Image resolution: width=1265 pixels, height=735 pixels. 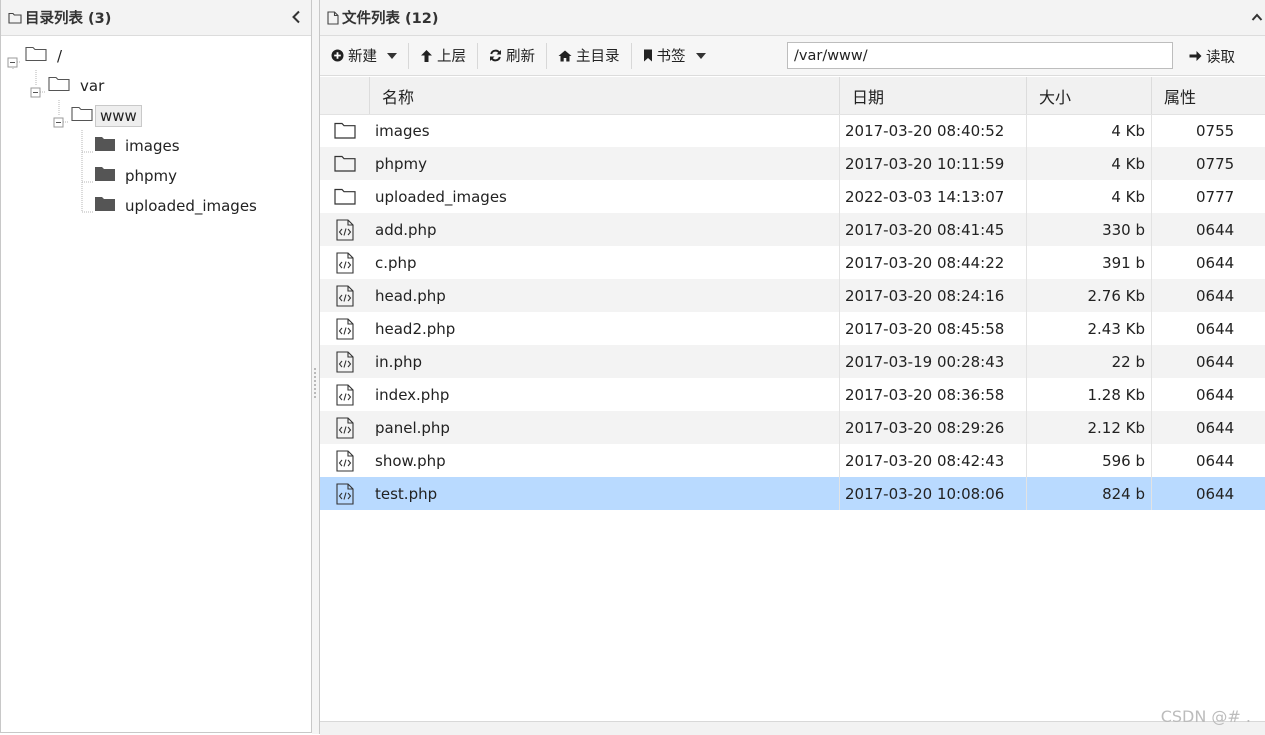 I want to click on tree-node-www: www, so click(x=106, y=116).